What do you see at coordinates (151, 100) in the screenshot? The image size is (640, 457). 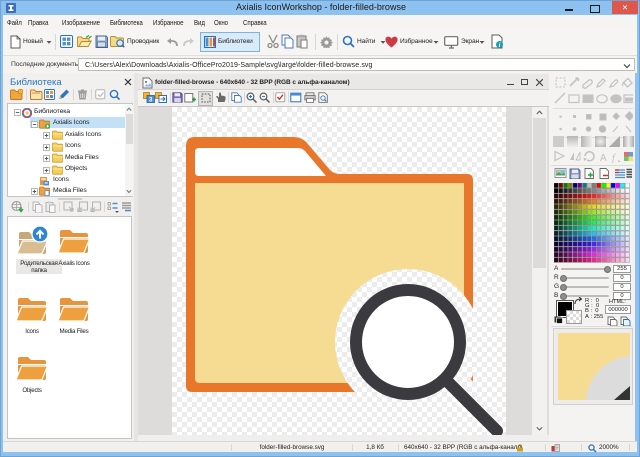 I see `svg-text: 3` at bounding box center [151, 100].